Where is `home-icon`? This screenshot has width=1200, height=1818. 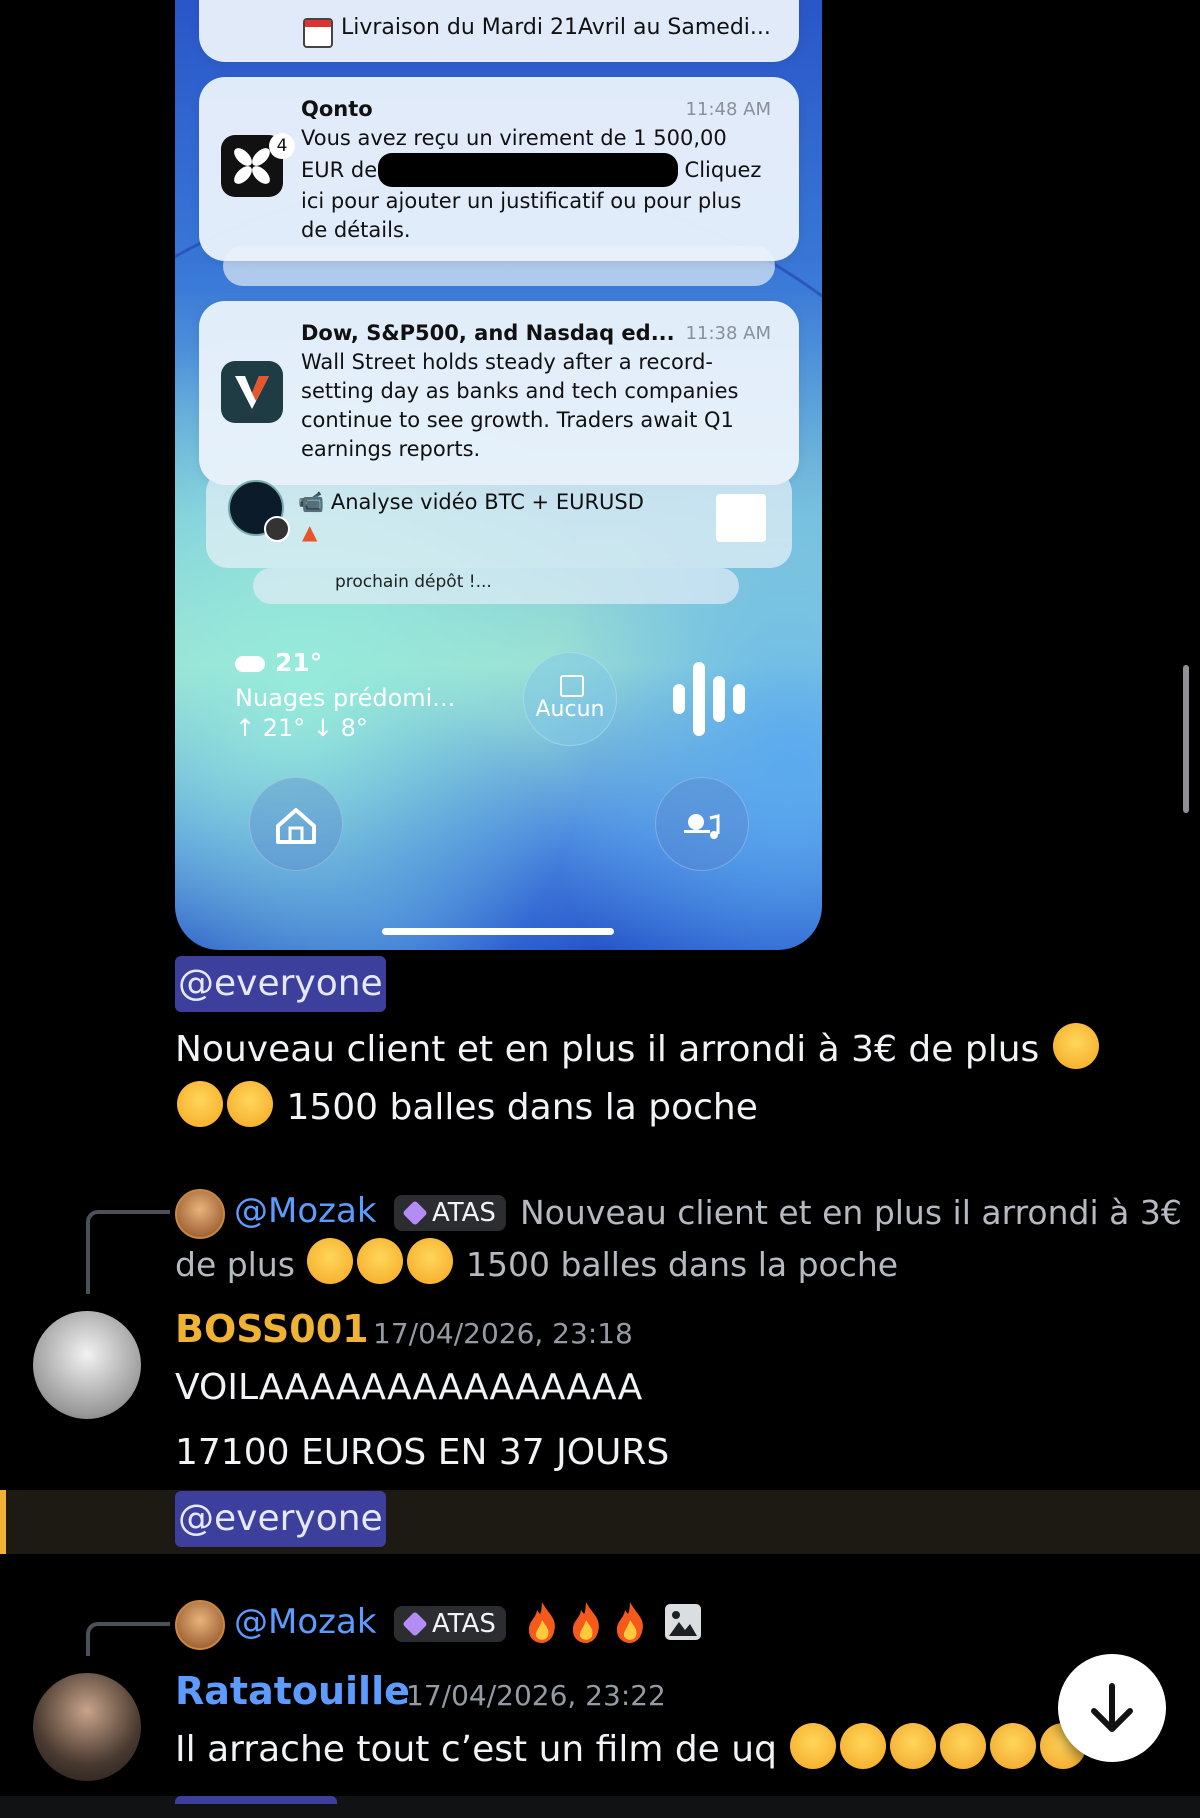 home-icon is located at coordinates (296, 826).